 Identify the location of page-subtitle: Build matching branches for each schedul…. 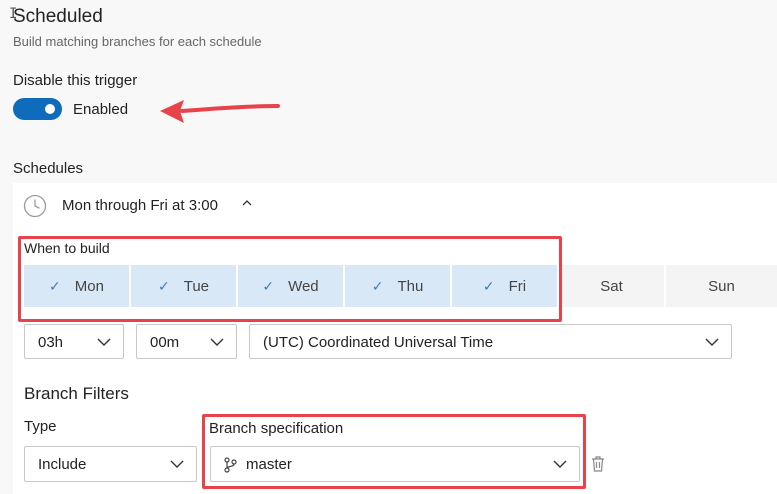
(137, 41).